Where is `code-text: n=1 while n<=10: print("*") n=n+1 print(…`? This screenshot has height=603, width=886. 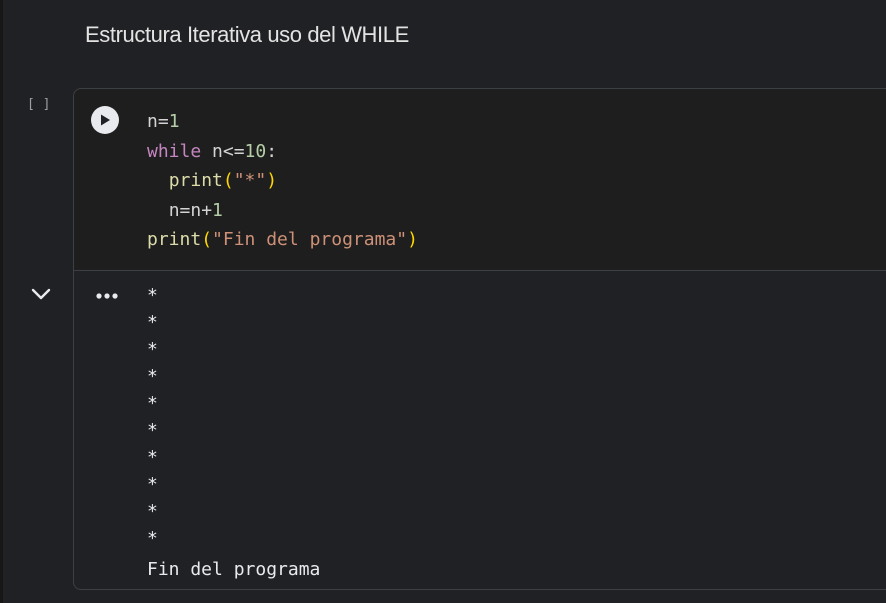 code-text: n=1 while n<=10: print("*") n=n+1 print(… is located at coordinates (282, 181).